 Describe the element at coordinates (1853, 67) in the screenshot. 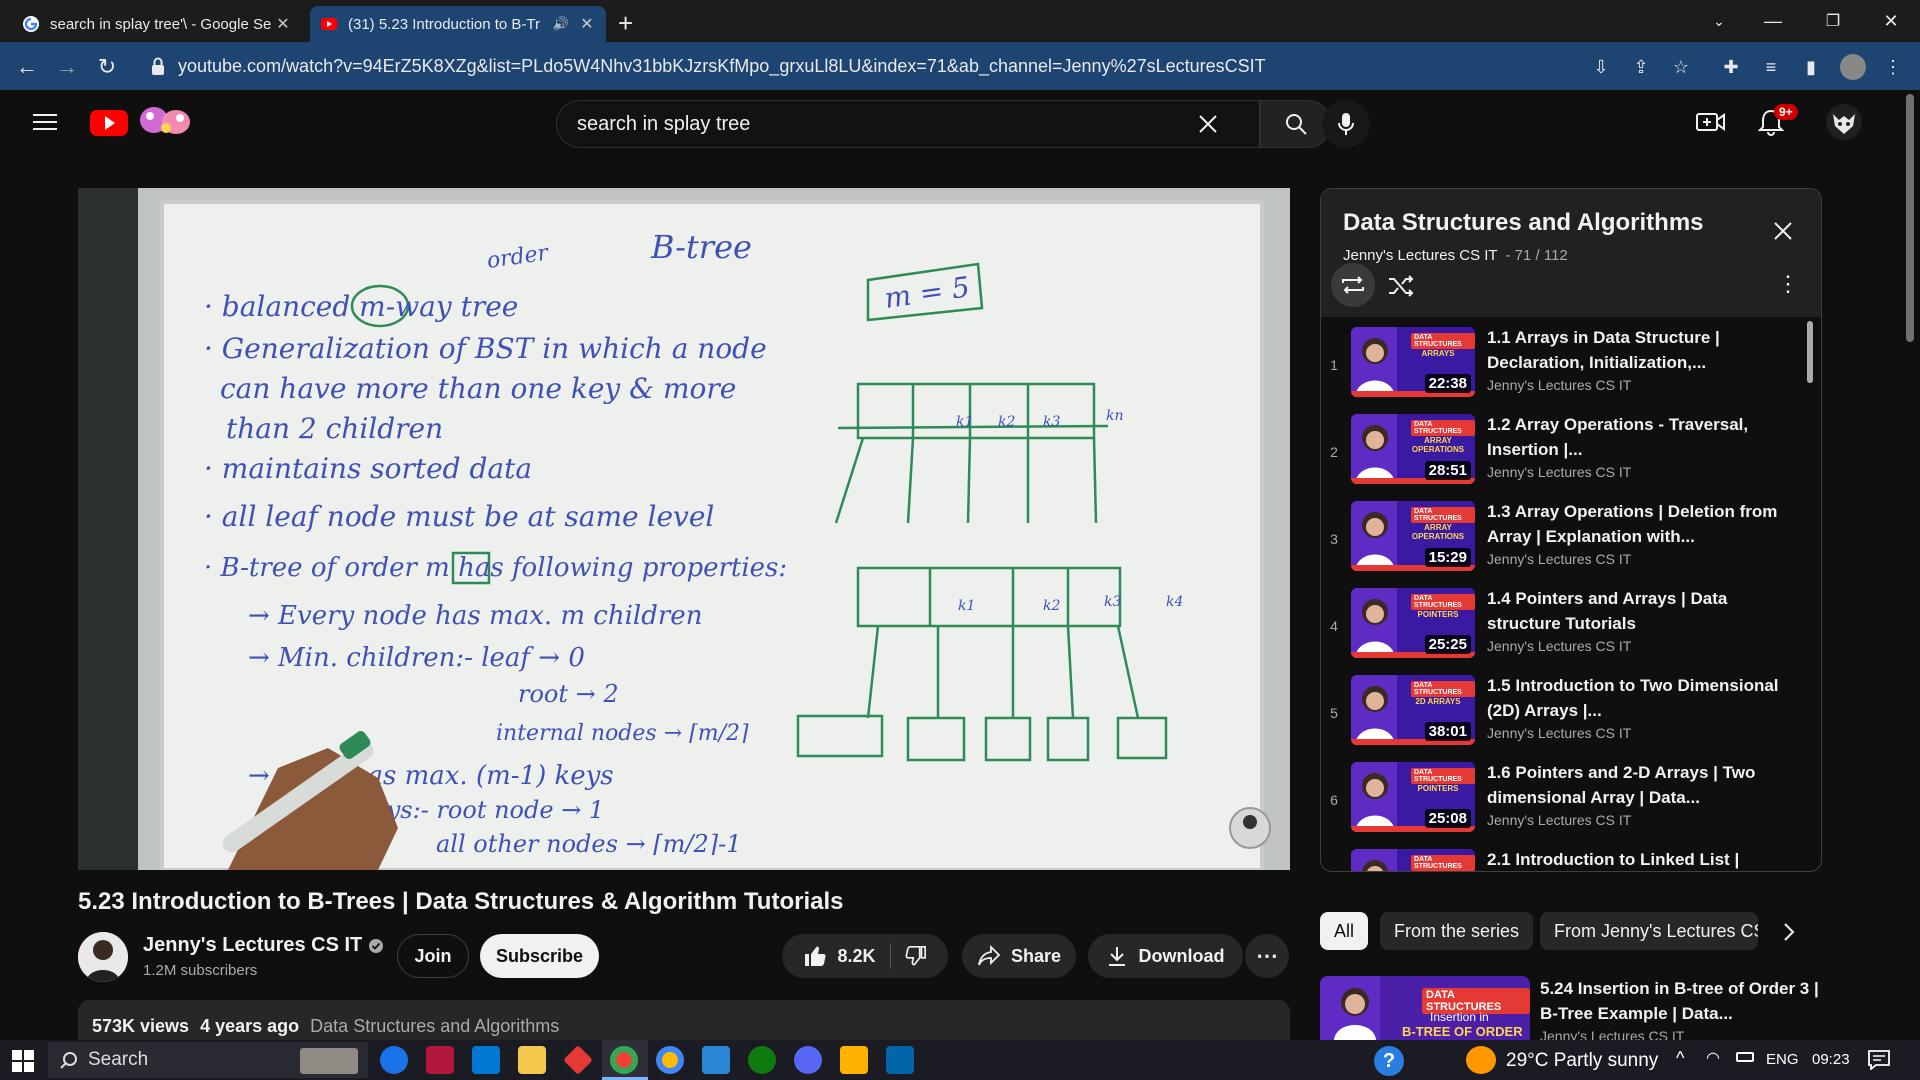

I see `profile-avatar` at that location.